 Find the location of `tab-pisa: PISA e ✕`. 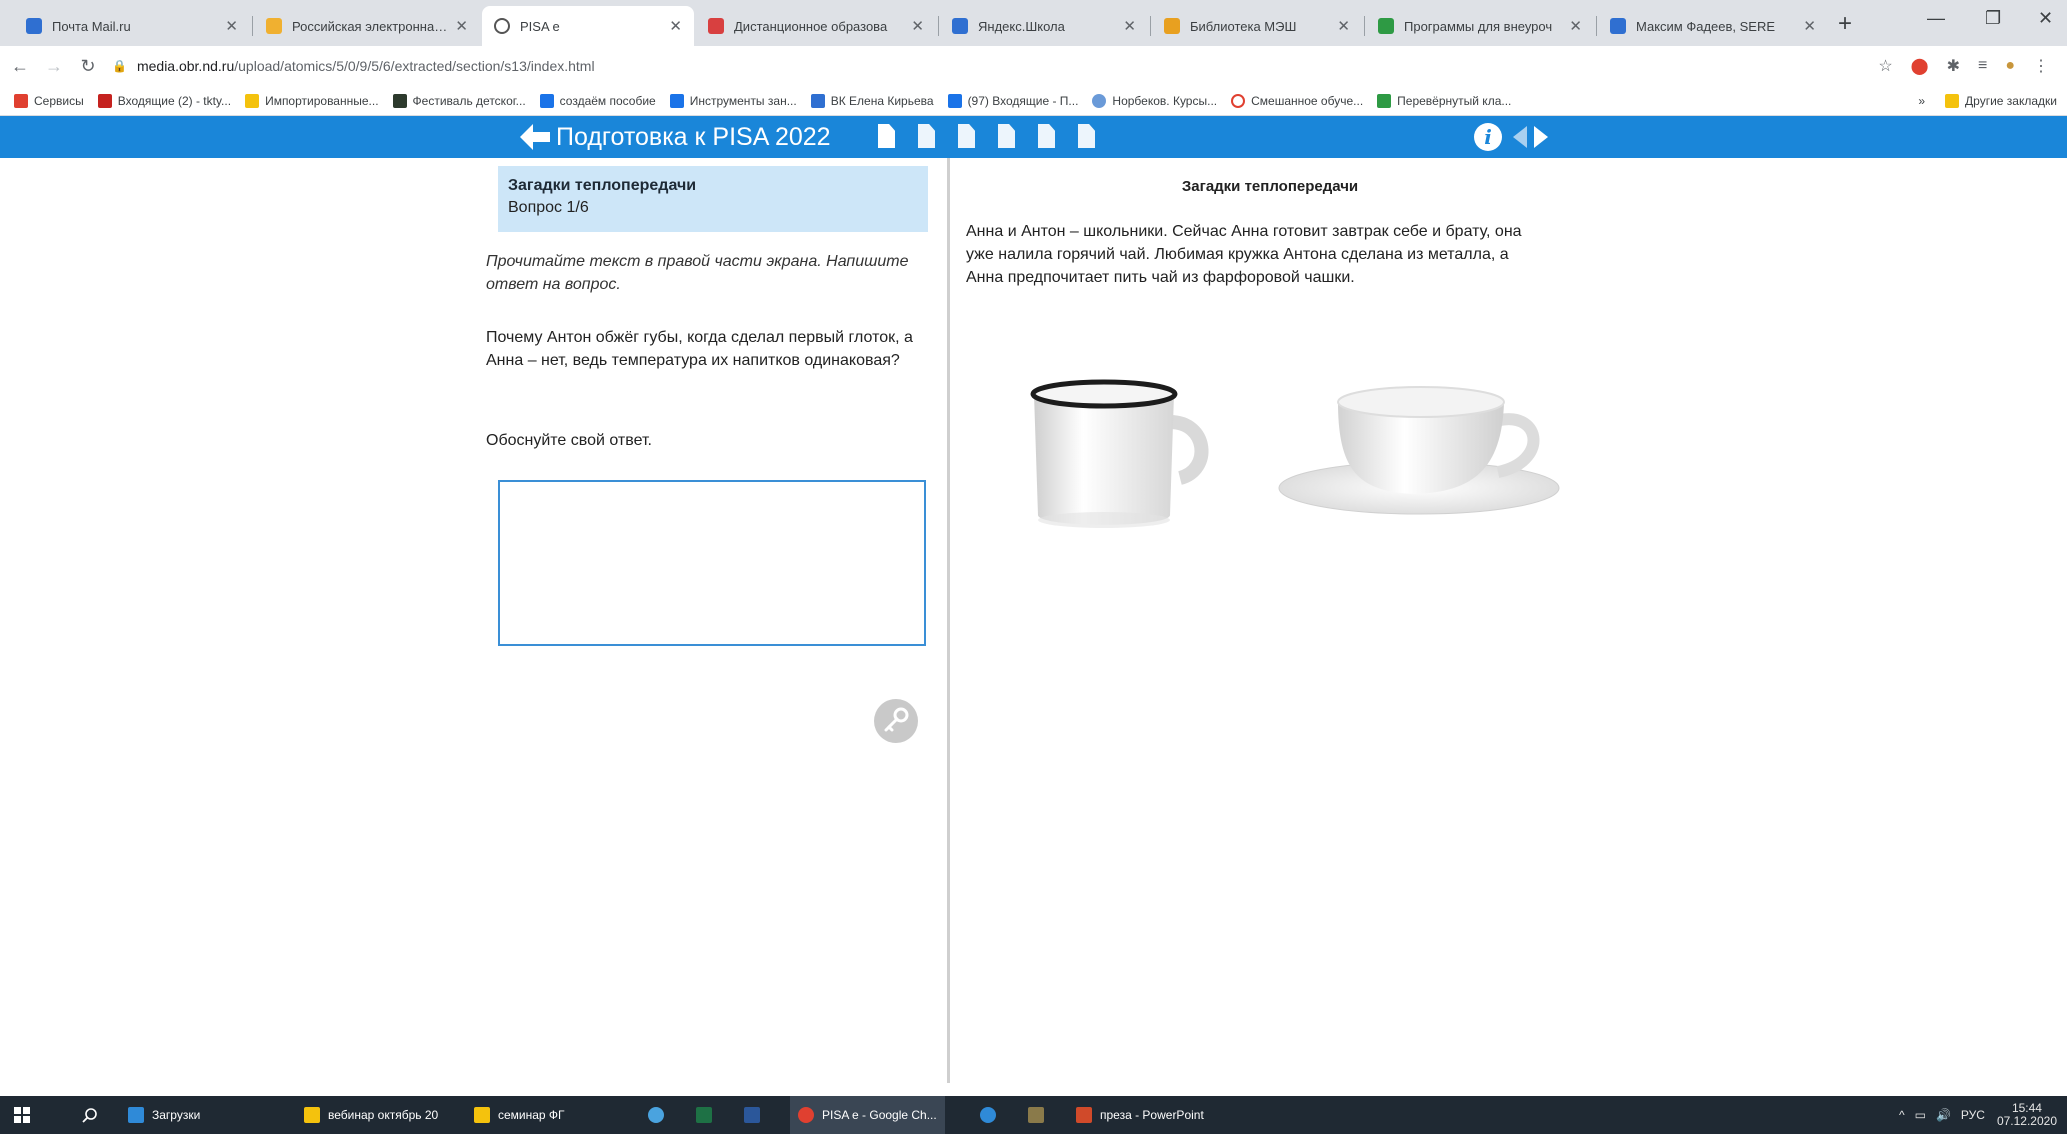

tab-pisa: PISA e ✕ is located at coordinates (588, 26).